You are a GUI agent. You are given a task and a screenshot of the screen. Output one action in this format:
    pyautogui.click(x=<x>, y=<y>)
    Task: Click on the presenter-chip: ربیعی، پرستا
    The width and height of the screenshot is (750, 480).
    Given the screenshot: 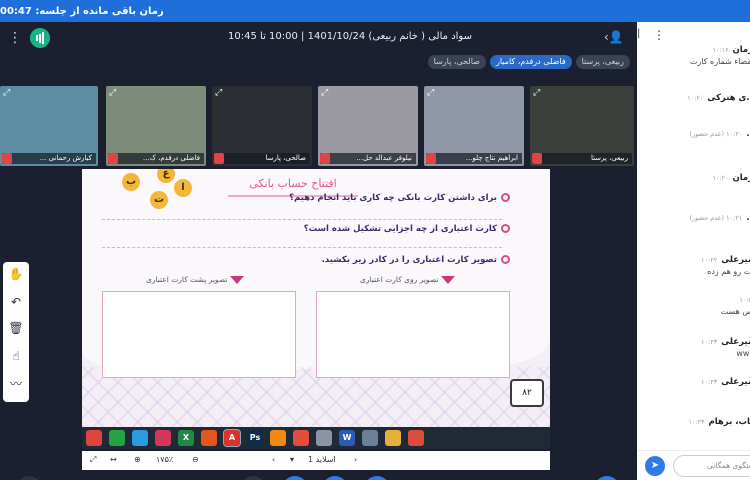 What is the action you would take?
    pyautogui.click(x=602, y=62)
    